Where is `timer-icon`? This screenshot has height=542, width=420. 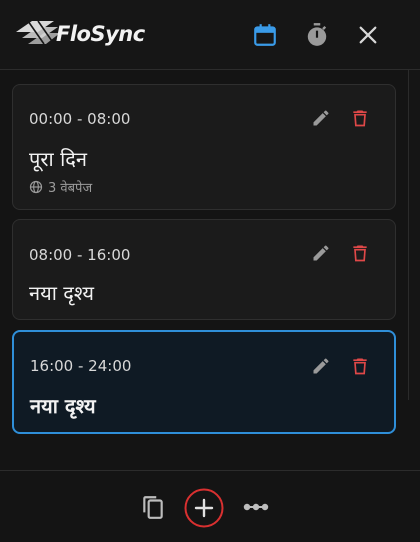 timer-icon is located at coordinates (317, 34).